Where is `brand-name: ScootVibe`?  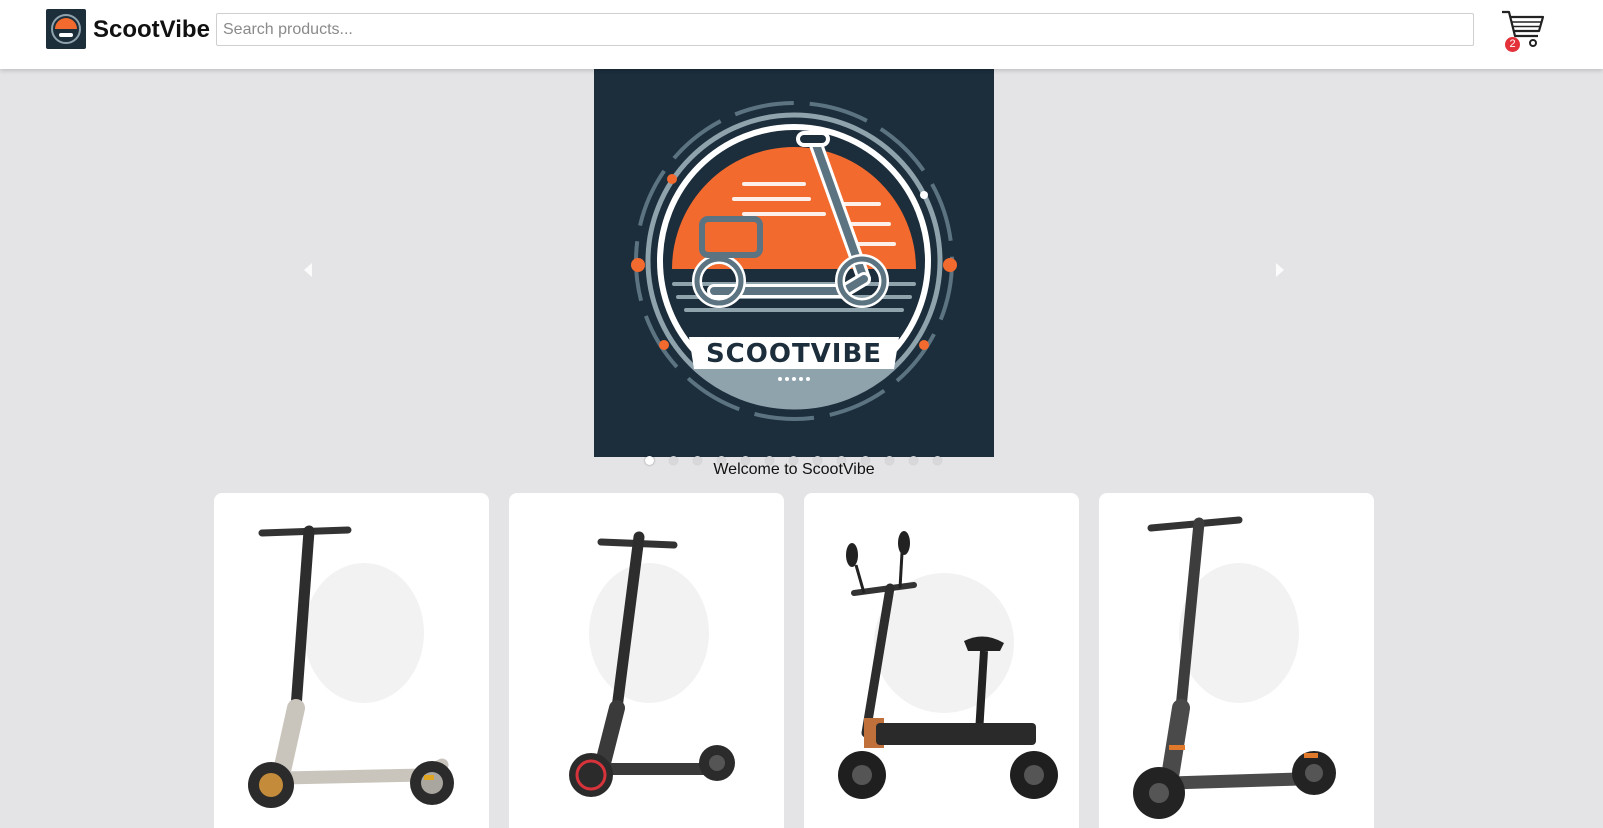
brand-name: ScootVibe is located at coordinates (151, 30).